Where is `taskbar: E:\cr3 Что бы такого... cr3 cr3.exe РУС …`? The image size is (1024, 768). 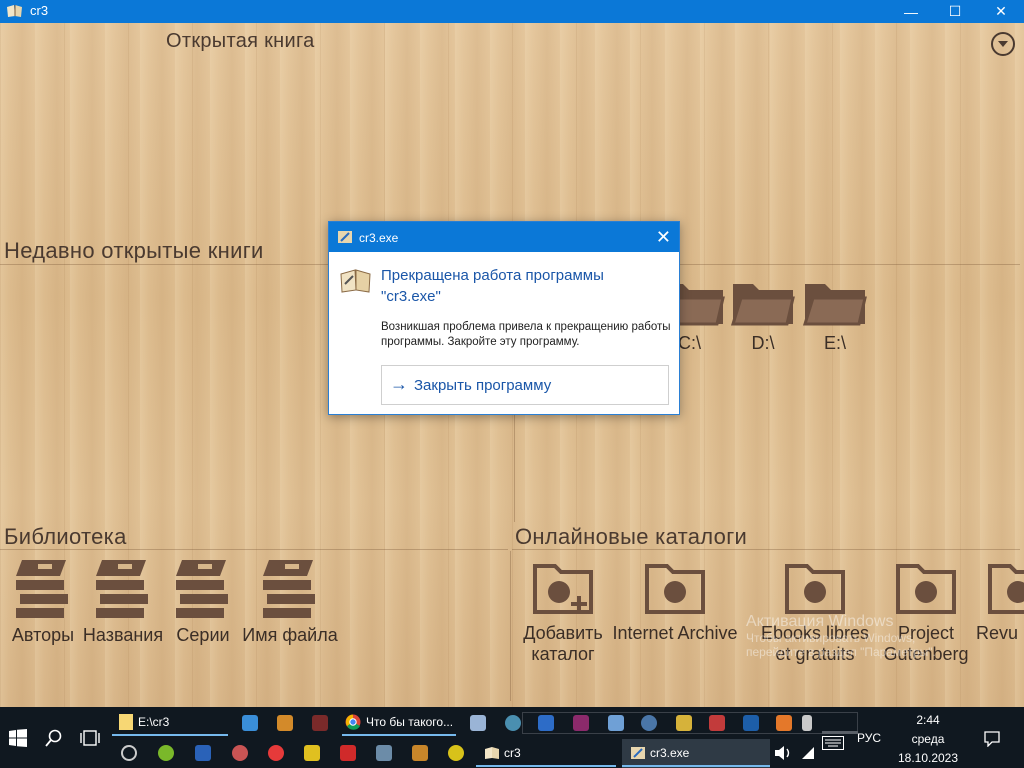 taskbar: E:\cr3 Что бы такого... cr3 cr3.exe РУС … is located at coordinates (512, 737).